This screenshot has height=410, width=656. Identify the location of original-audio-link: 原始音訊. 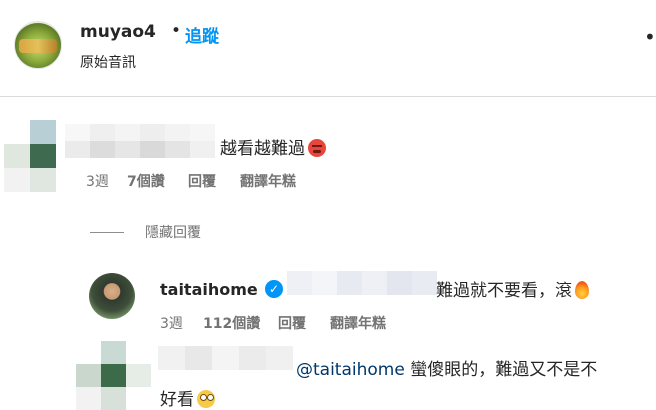
(108, 62).